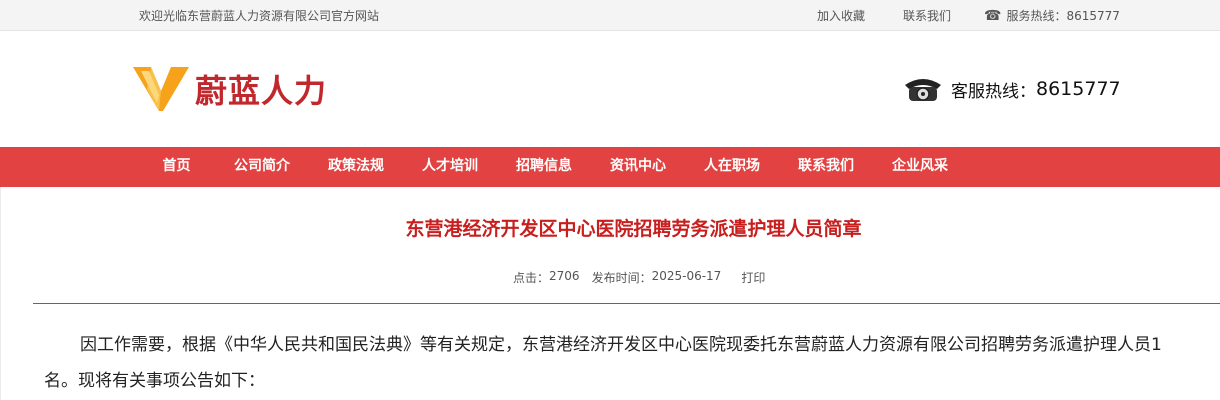 This screenshot has width=1220, height=400. Describe the element at coordinates (1078, 89) in the screenshot. I see `service-hotline-number: 8615777` at that location.